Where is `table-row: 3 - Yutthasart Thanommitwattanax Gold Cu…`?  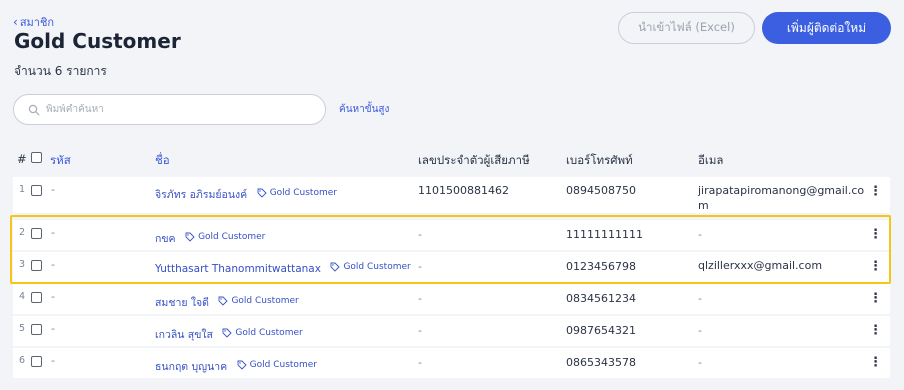
table-row: 3 - Yutthasart Thanommitwattanax Gold Cu… is located at coordinates (451, 267).